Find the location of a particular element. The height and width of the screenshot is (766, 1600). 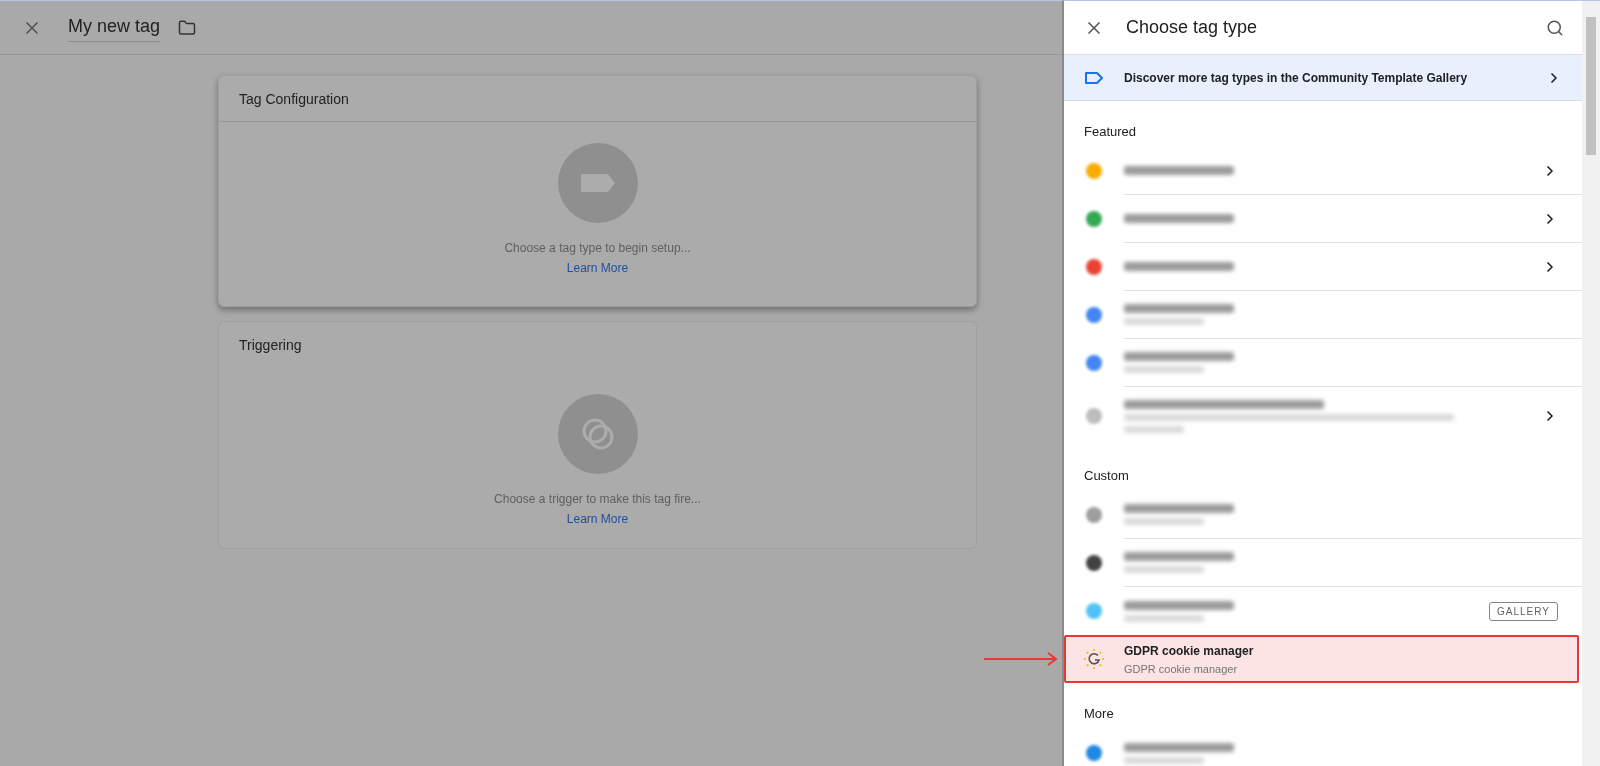

section-heading: More is located at coordinates (1099, 714).